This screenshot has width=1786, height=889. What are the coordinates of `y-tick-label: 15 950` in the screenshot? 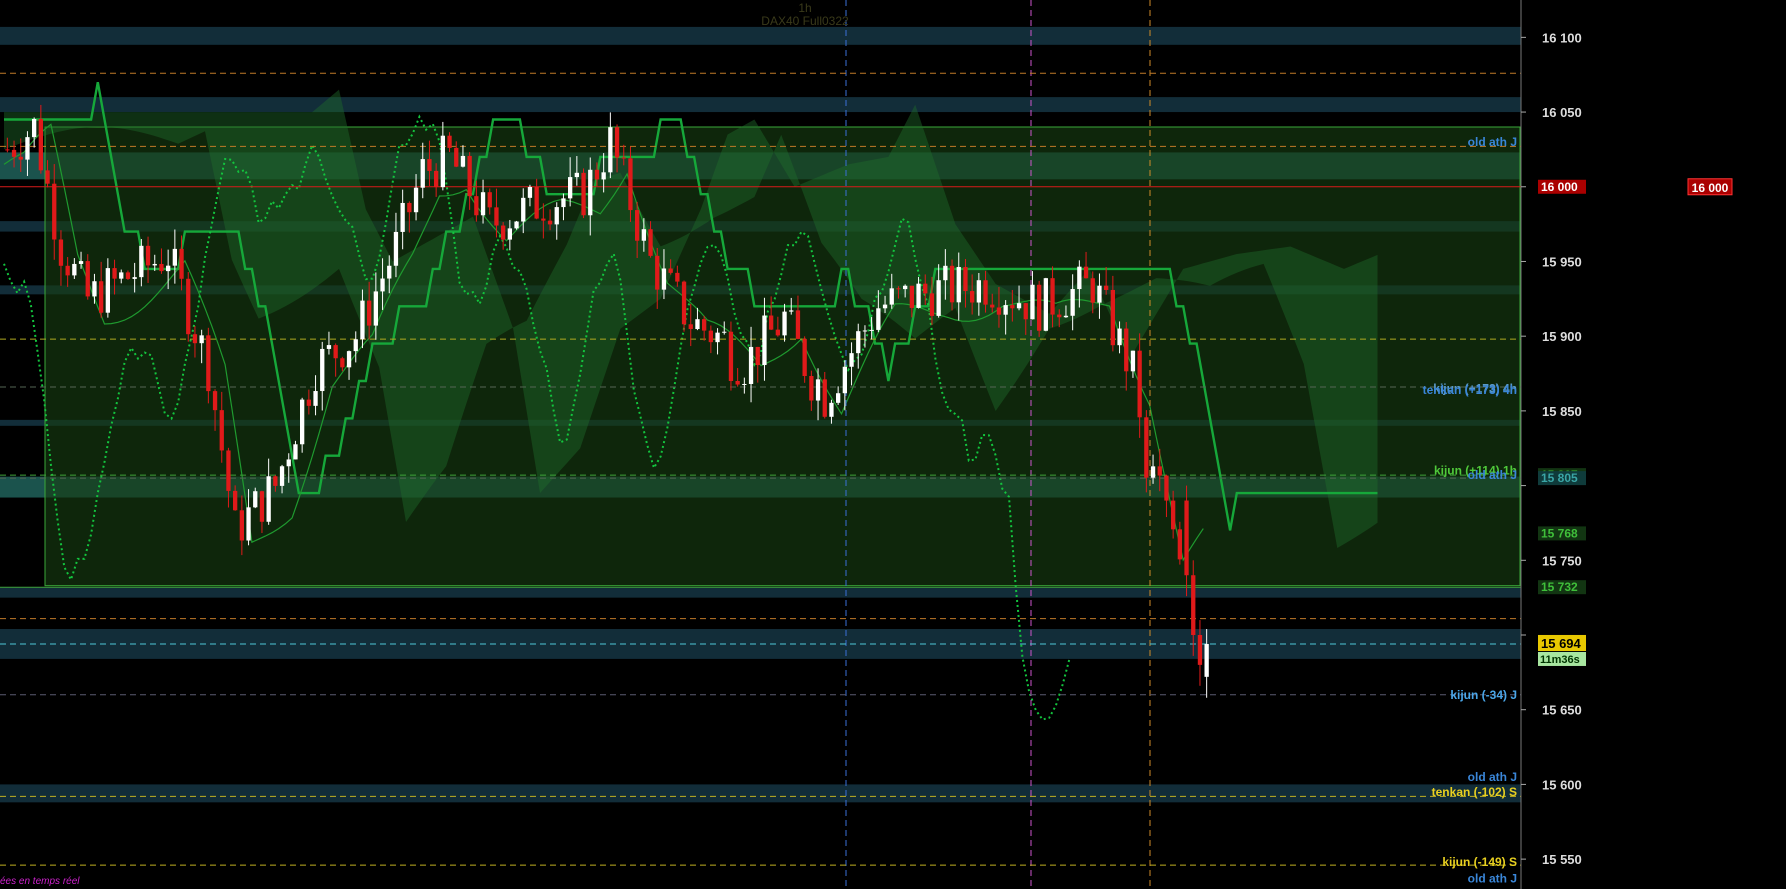 It's located at (1562, 261).